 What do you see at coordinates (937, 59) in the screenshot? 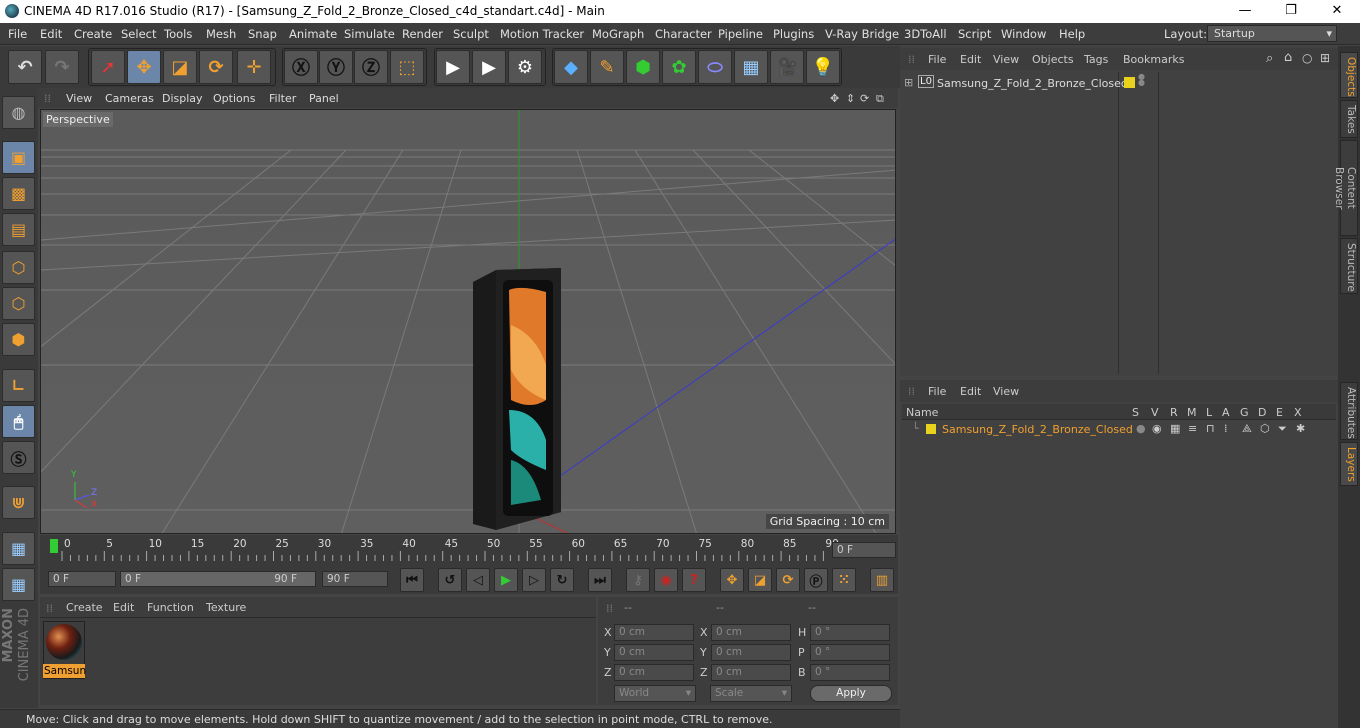
I see `objects-menu-file: File` at bounding box center [937, 59].